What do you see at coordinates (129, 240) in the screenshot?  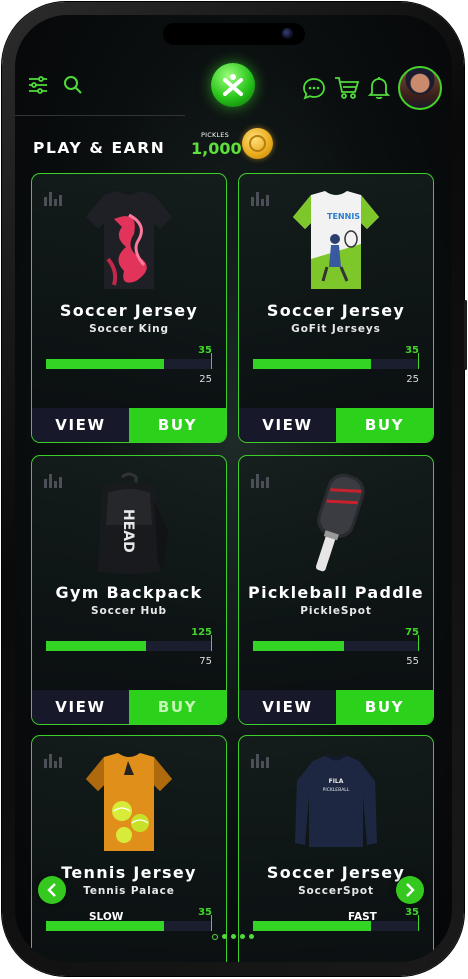 I see `dragon-jersey-image` at bounding box center [129, 240].